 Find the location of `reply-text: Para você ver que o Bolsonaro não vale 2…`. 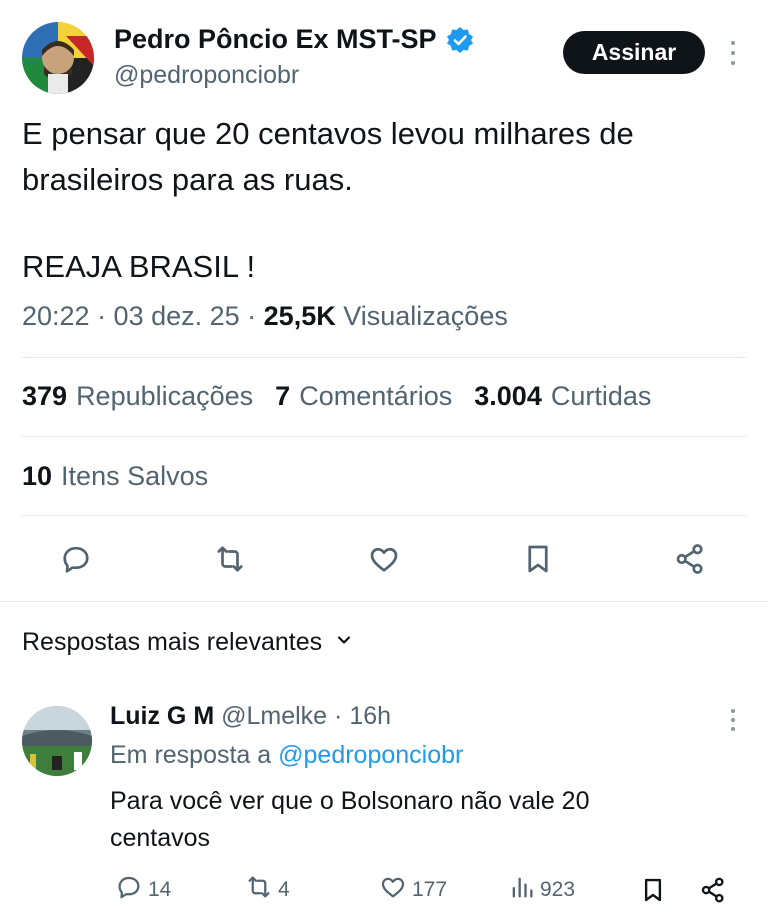

reply-text: Para você ver que o Bolsonaro não vale 2… is located at coordinates (349, 820).